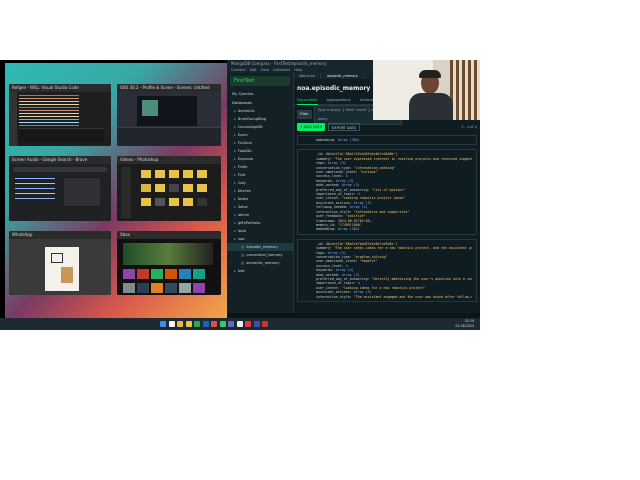  Describe the element at coordinates (260, 239) in the screenshot. I see `database-item: noa` at that location.